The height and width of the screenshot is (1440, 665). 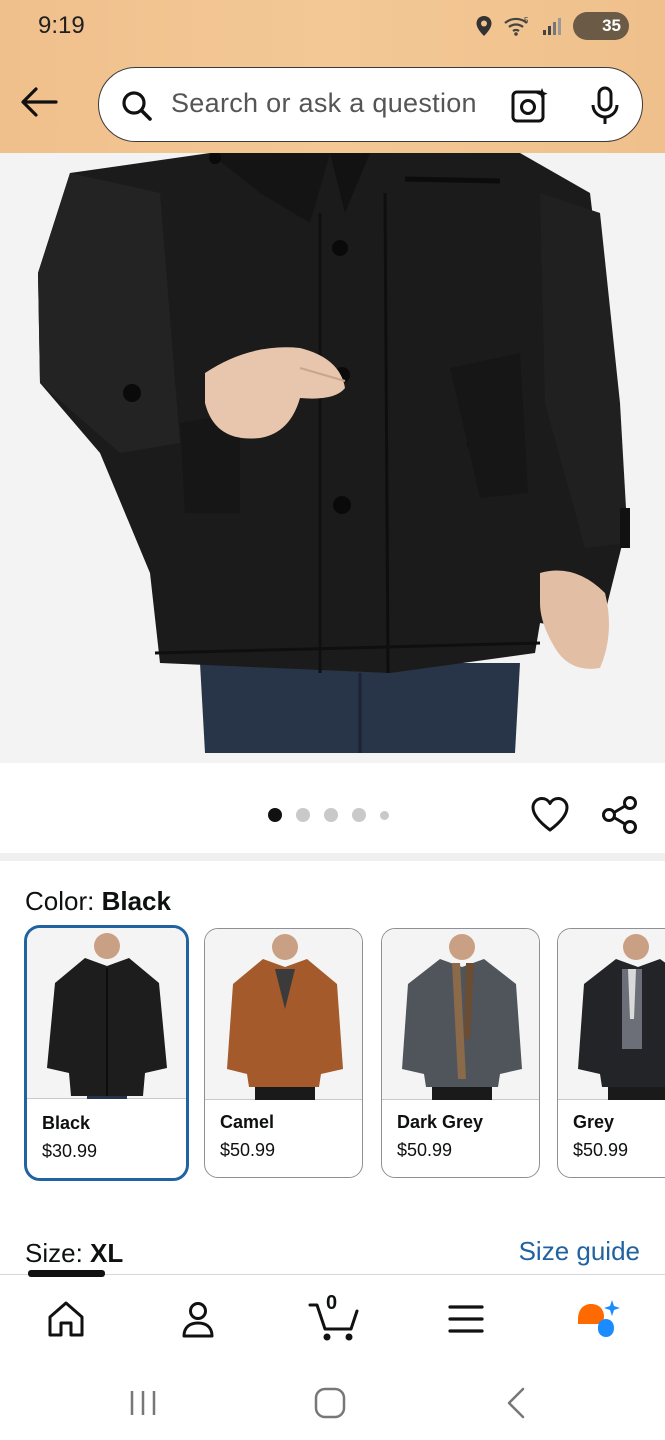 What do you see at coordinates (335, 1319) in the screenshot?
I see `nav-cart: 0` at bounding box center [335, 1319].